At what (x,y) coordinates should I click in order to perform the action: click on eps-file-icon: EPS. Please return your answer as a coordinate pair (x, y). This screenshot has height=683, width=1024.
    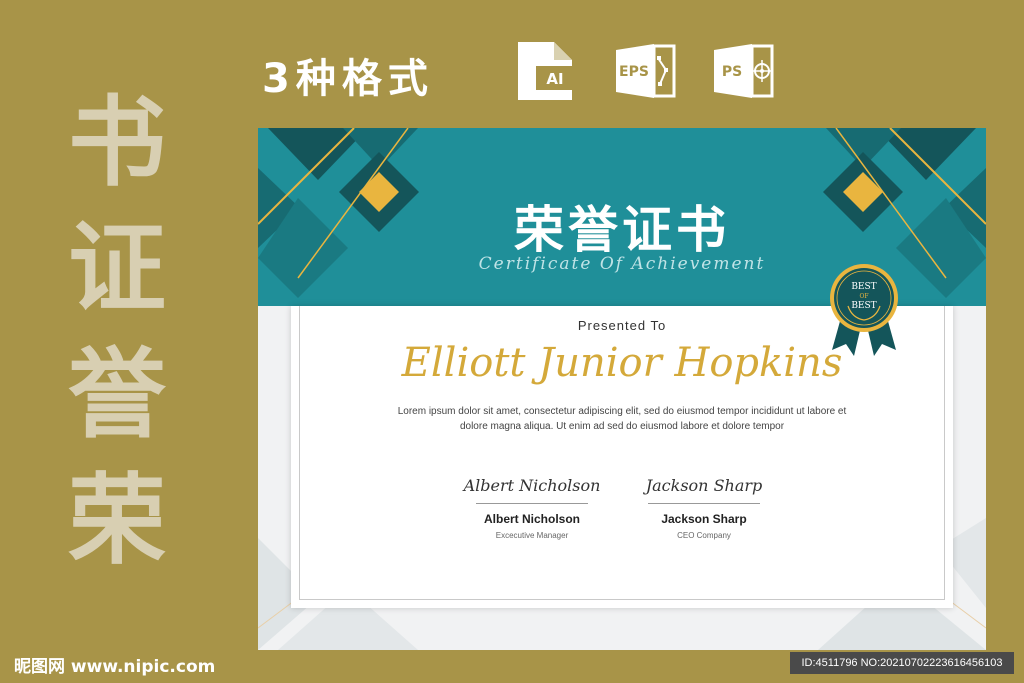
    Looking at the image, I should click on (646, 71).